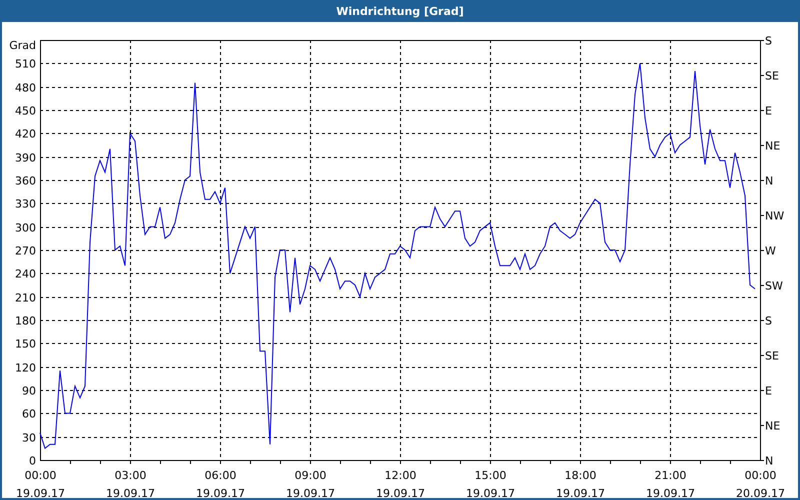 The height and width of the screenshot is (500, 800). I want to click on direction-label: NW, so click(774, 216).